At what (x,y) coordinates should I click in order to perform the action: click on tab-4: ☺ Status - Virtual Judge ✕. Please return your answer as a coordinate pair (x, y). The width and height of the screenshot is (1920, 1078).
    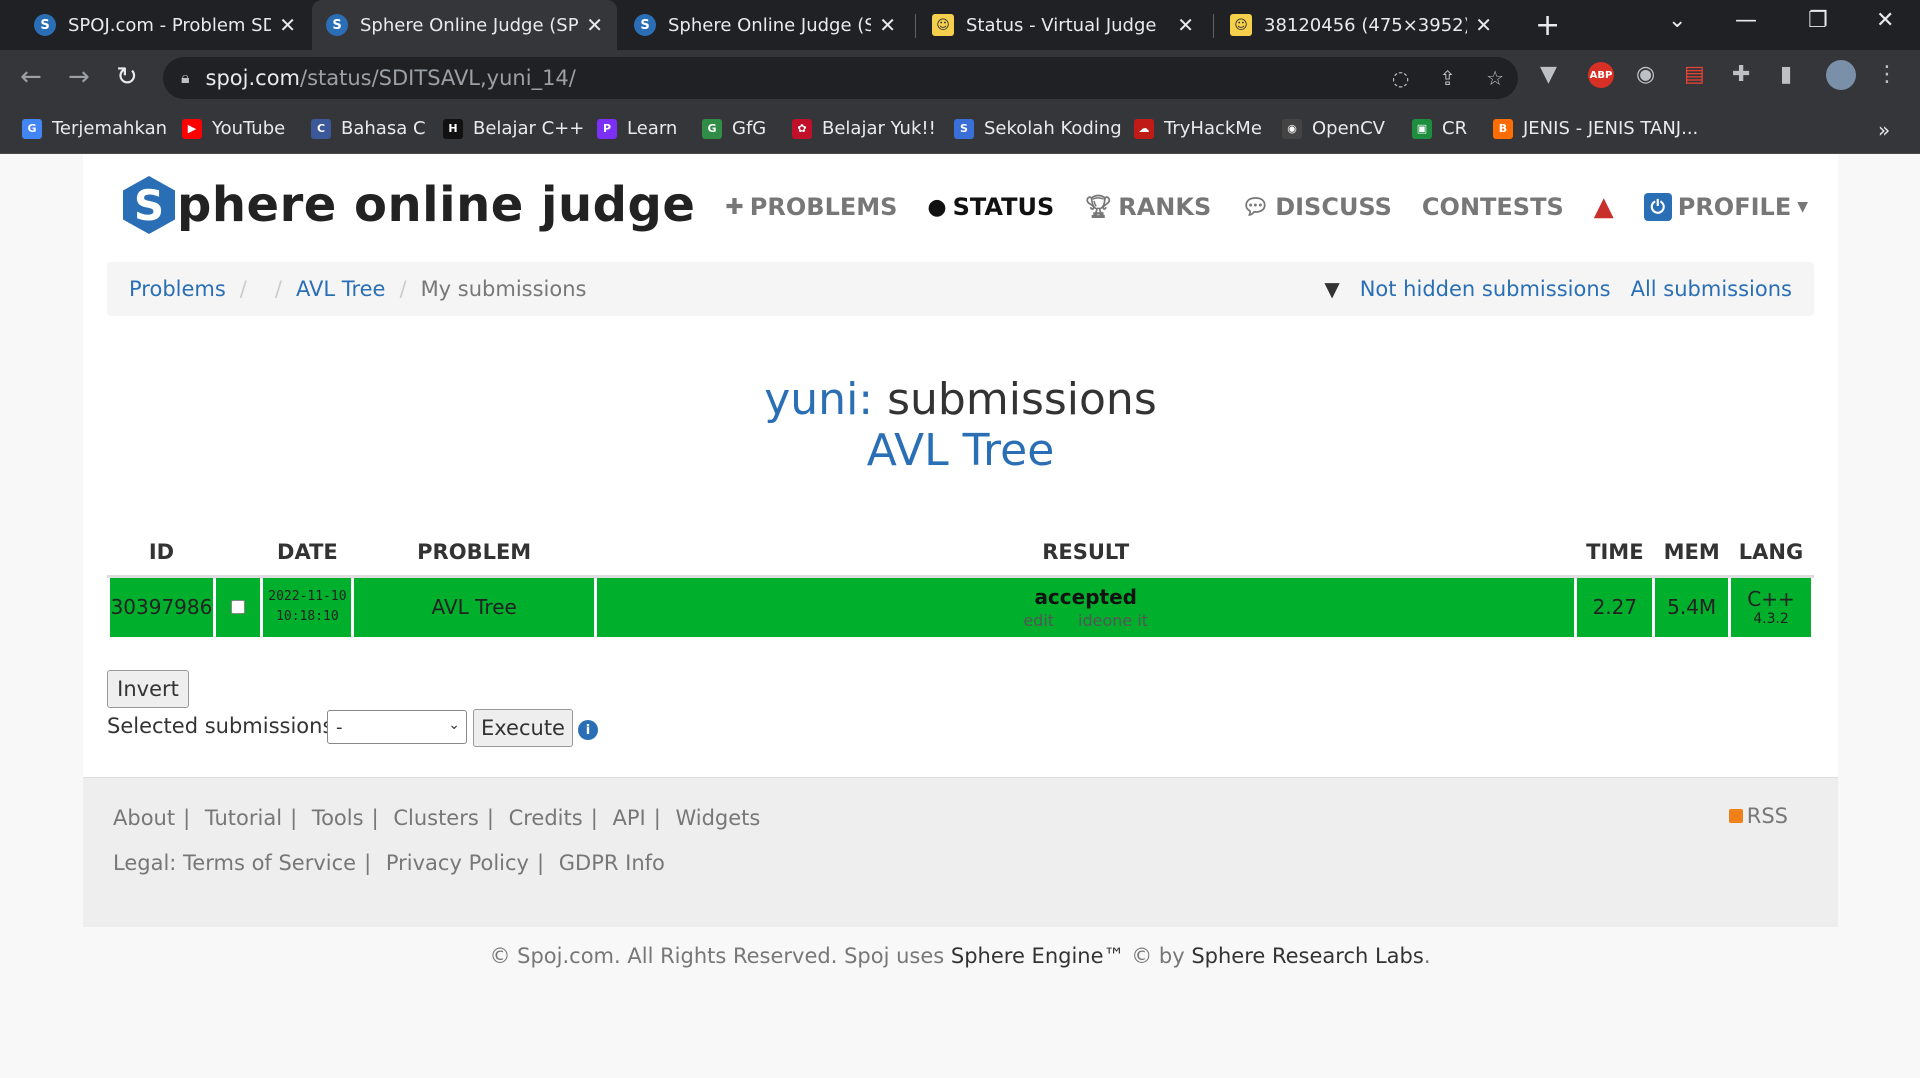
    Looking at the image, I should click on (1063, 25).